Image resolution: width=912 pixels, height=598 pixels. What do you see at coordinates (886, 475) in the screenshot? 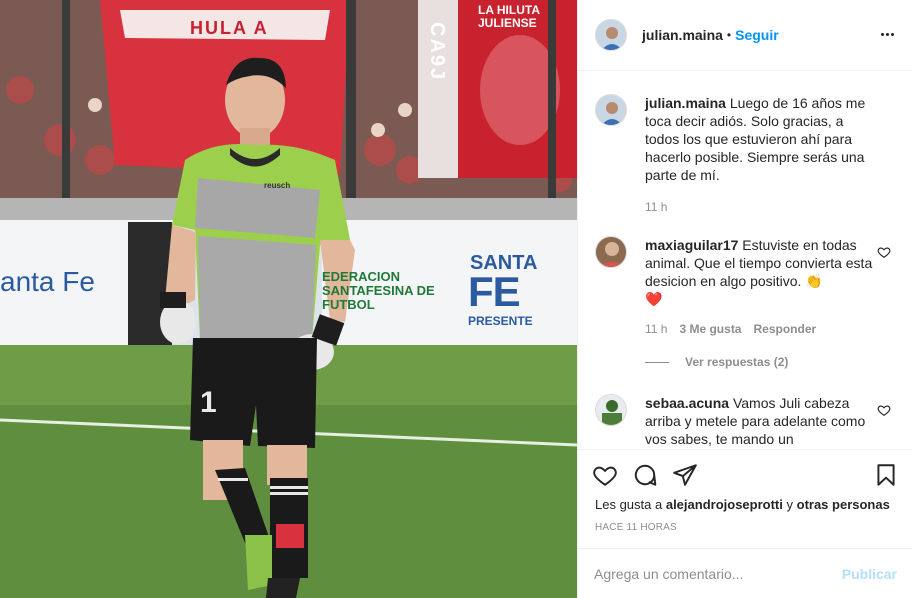
I see `bookmark-icon` at bounding box center [886, 475].